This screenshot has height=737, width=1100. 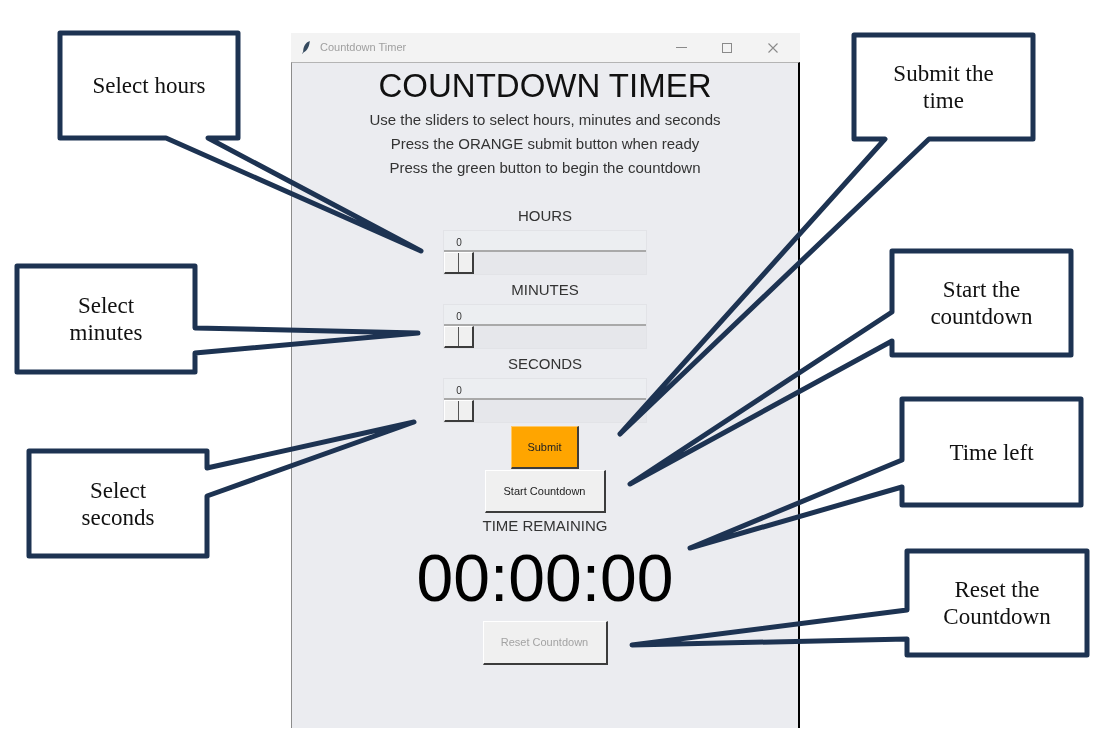 I want to click on time-display: 00:00:00, so click(x=545, y=578).